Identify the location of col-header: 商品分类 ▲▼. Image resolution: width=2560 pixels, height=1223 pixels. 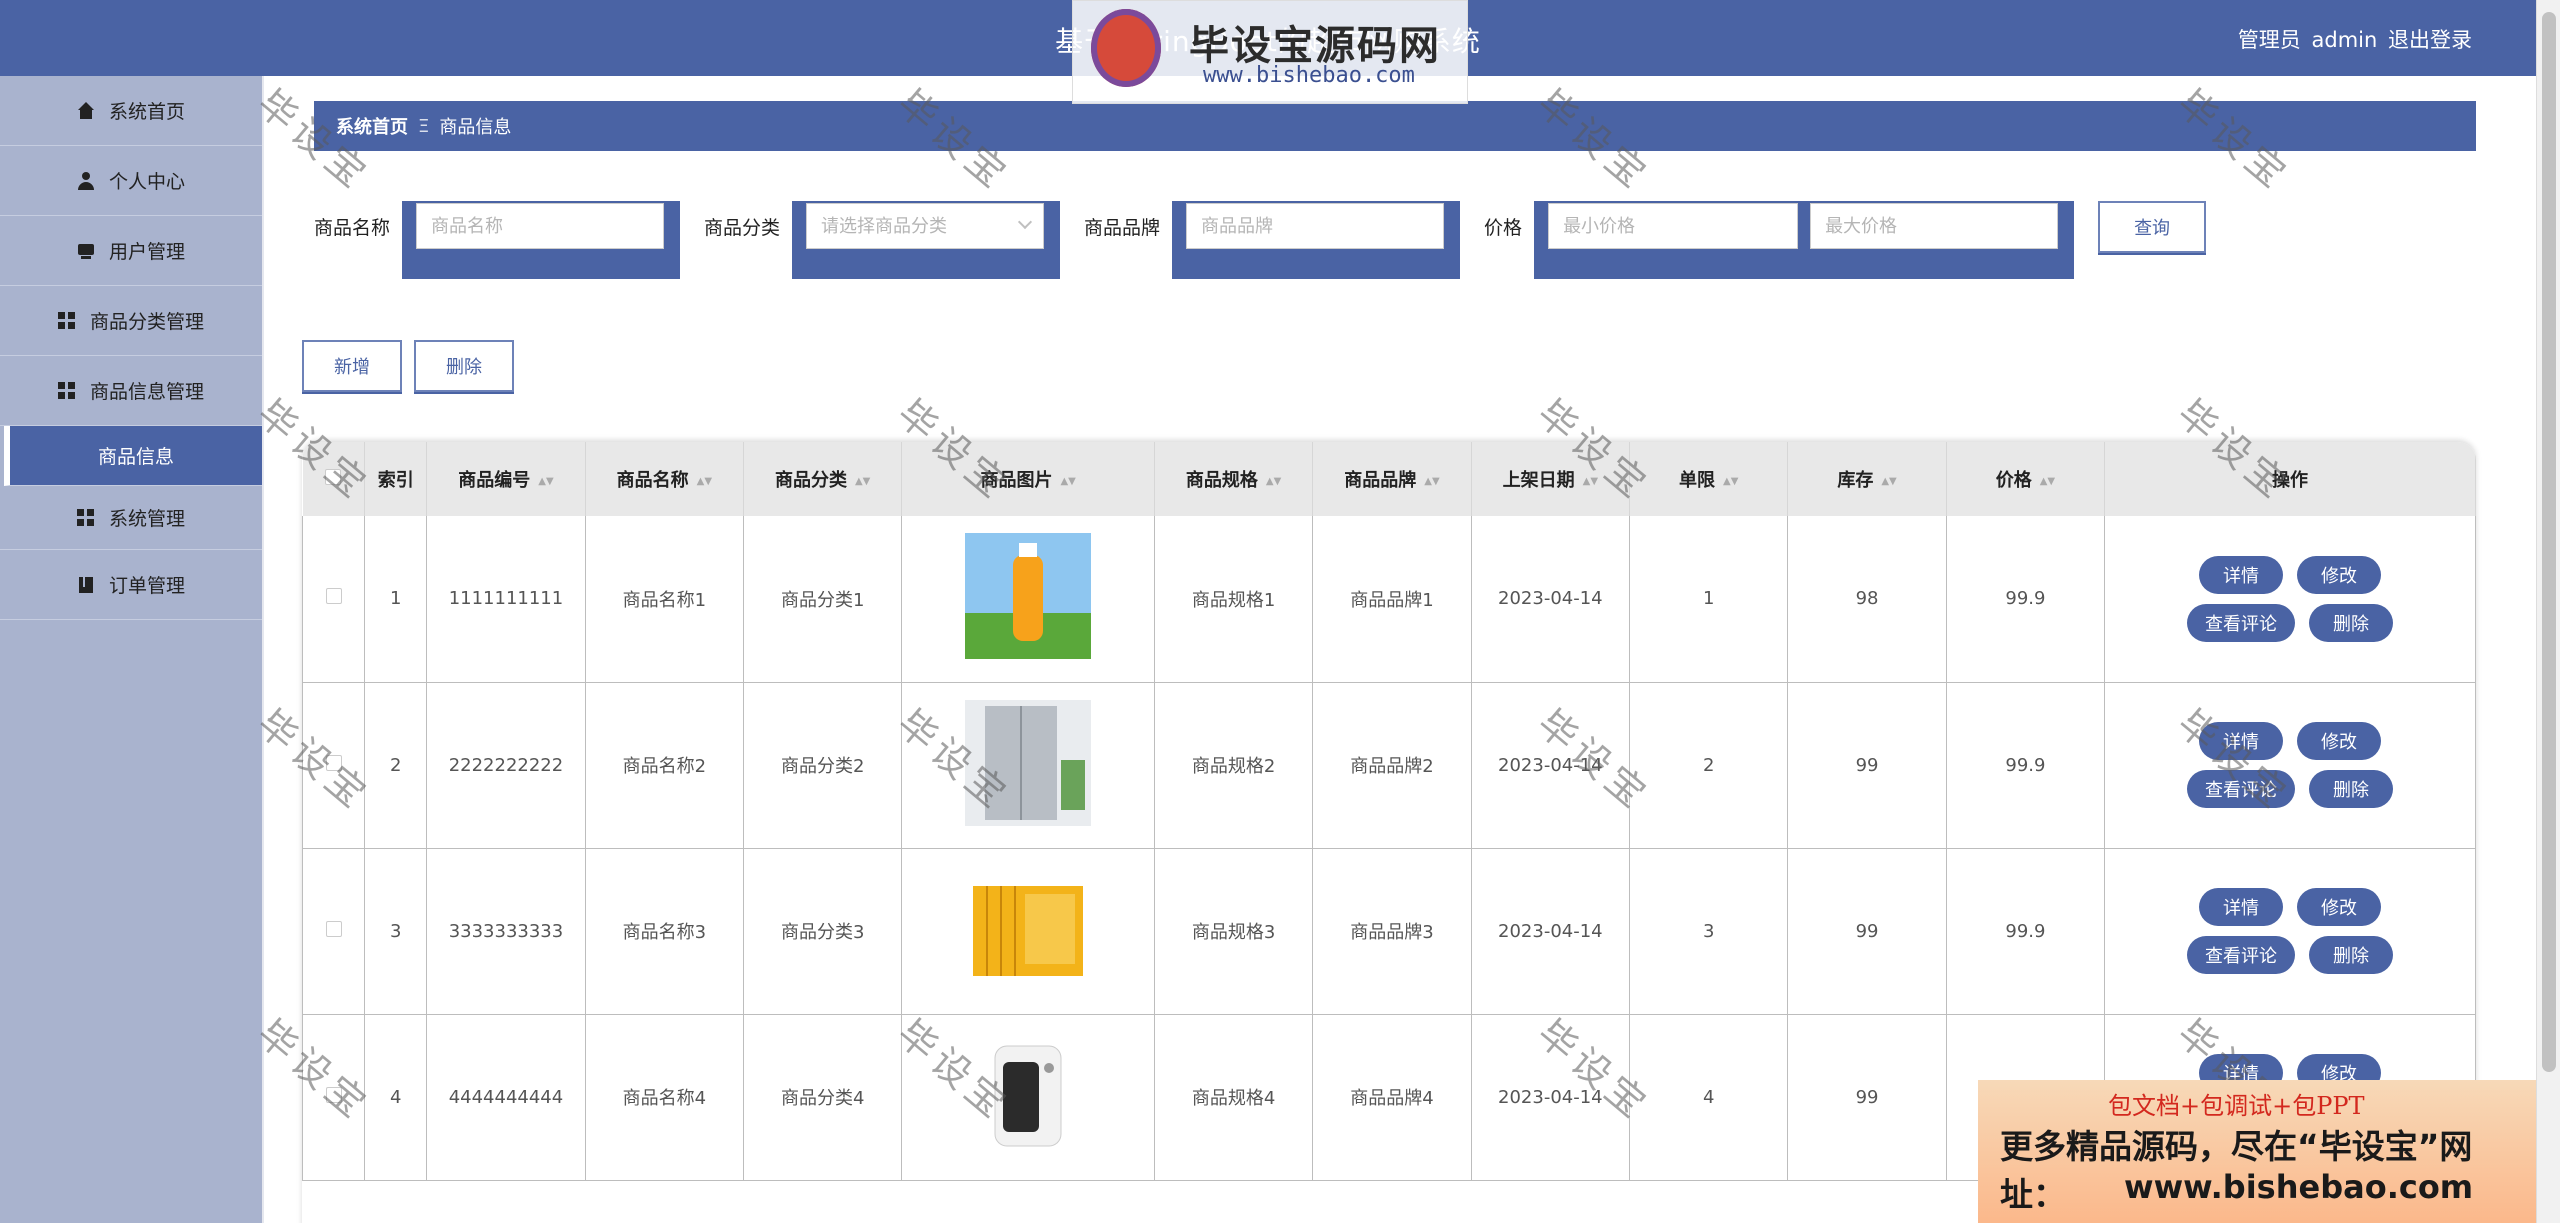
(823, 479).